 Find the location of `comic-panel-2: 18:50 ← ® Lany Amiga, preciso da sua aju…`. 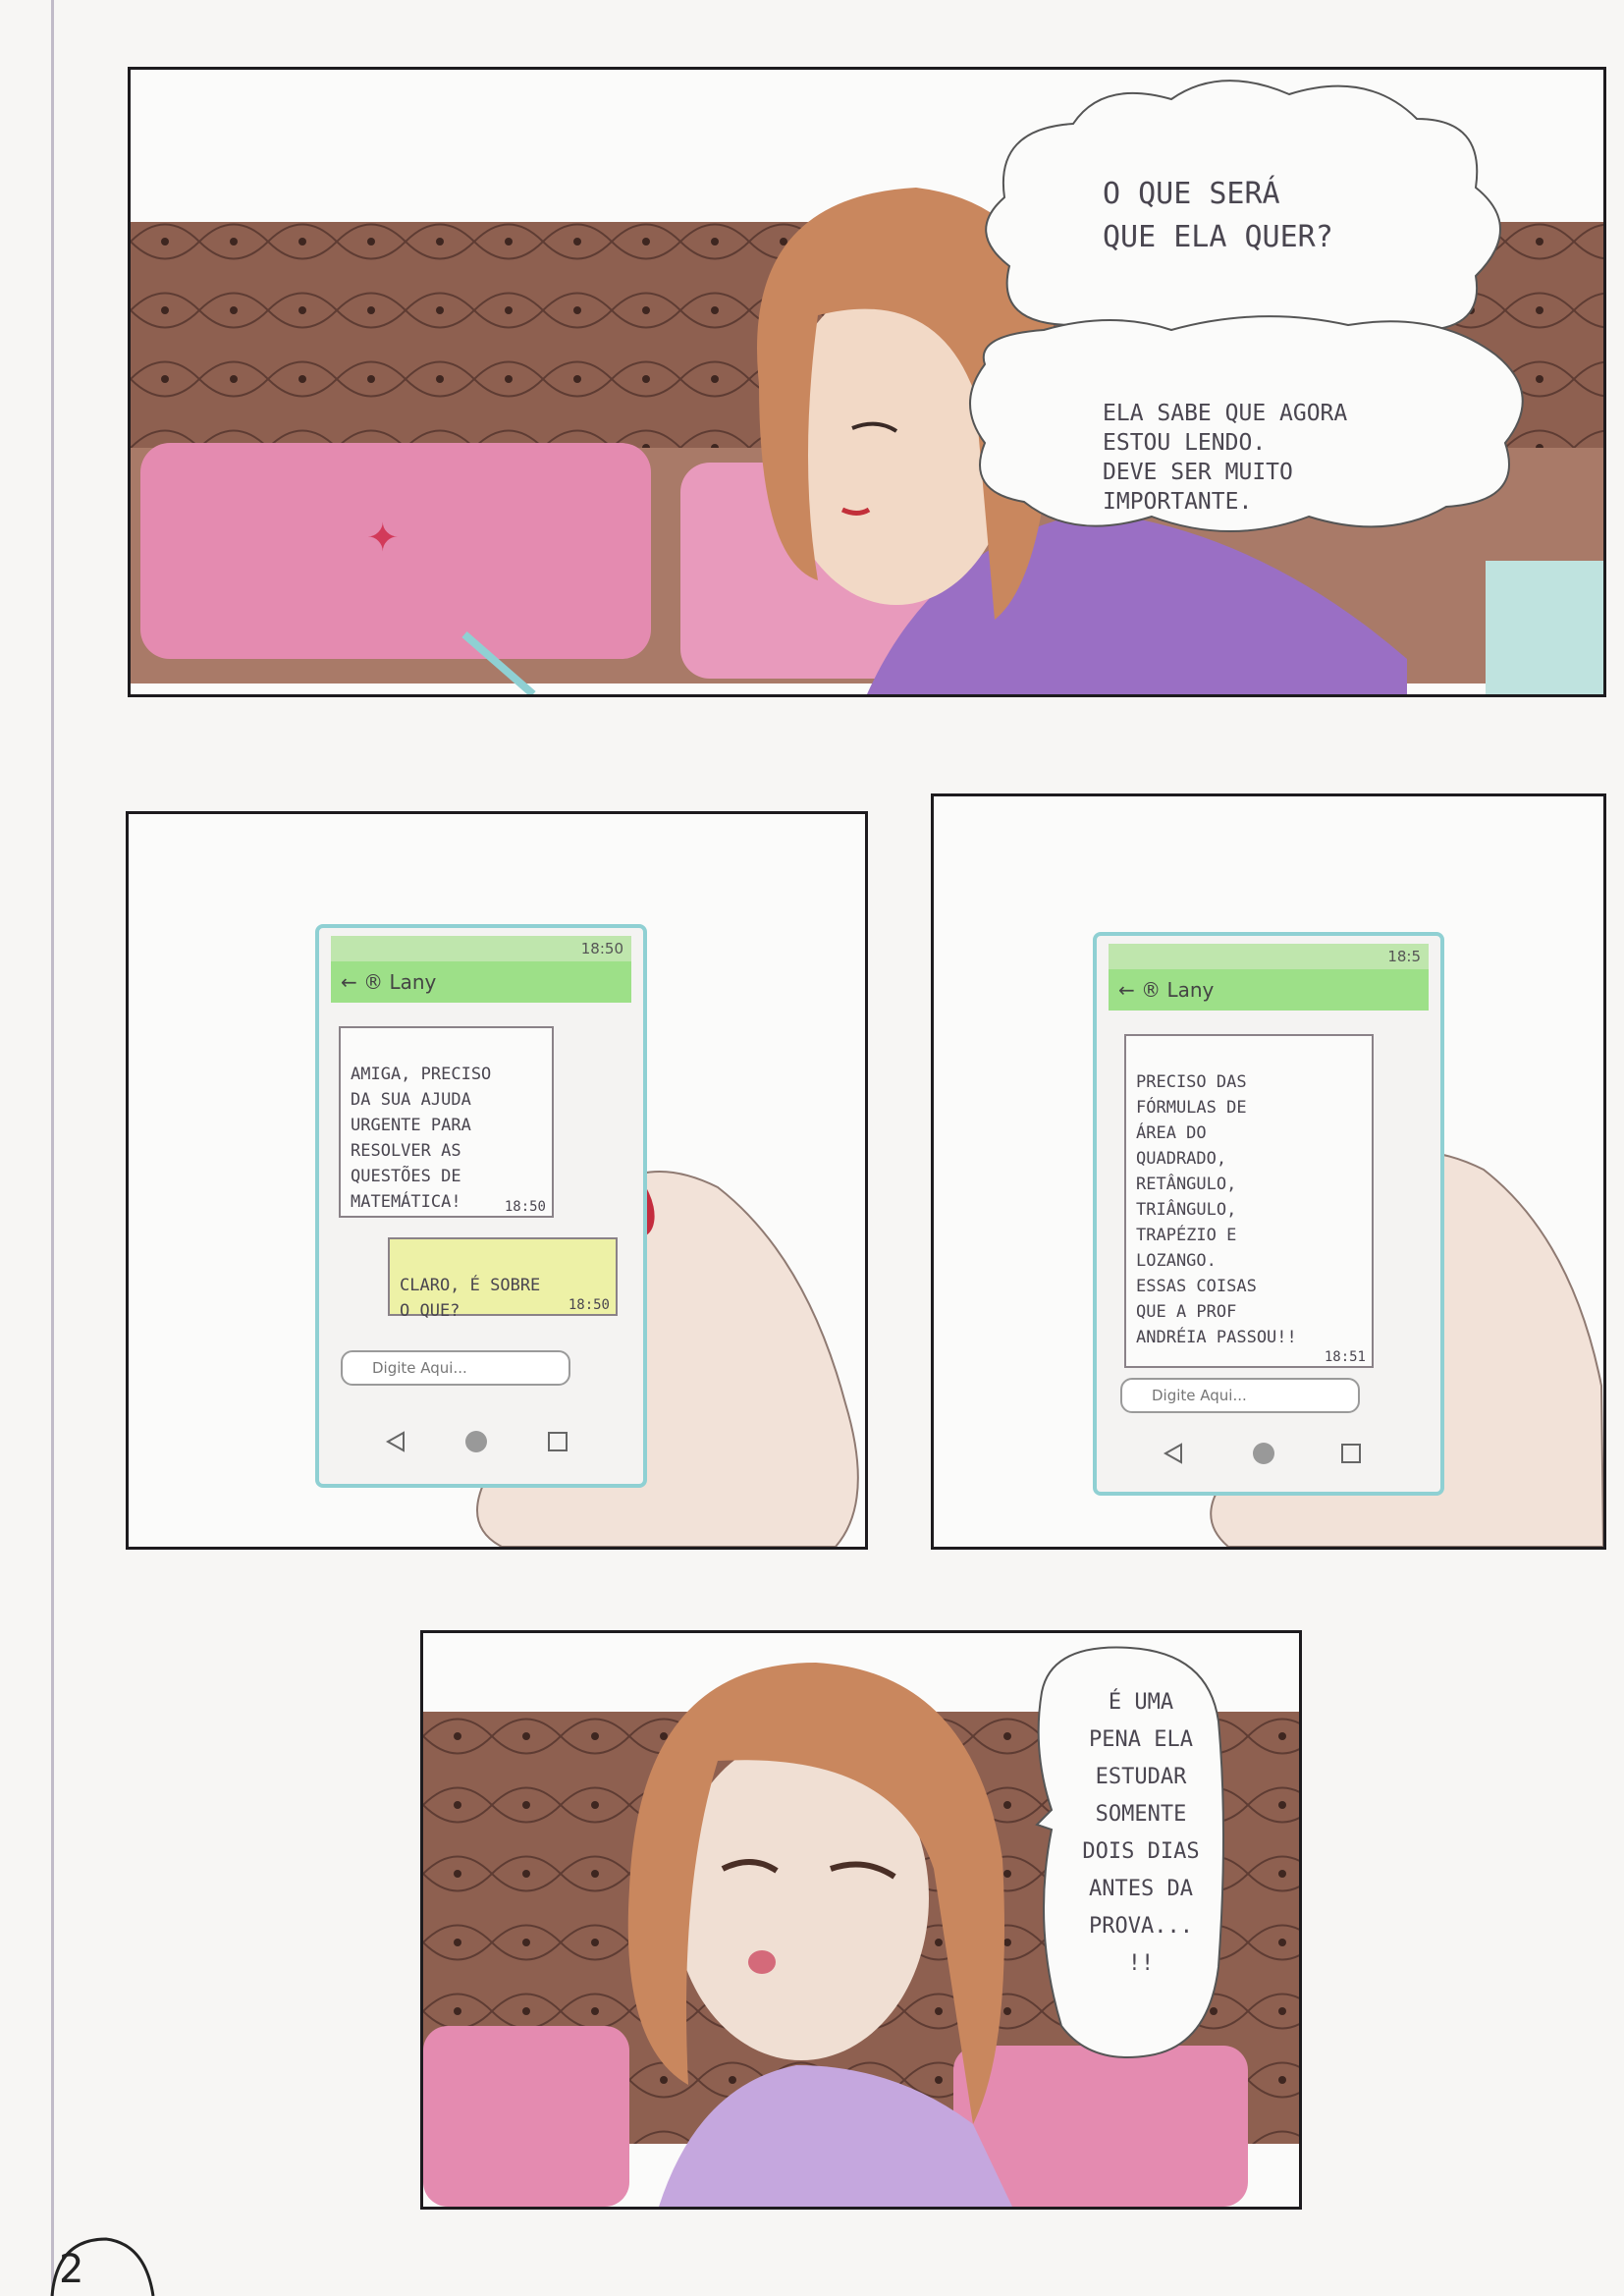

comic-panel-2: 18:50 ← ® Lany Amiga, preciso da sua aju… is located at coordinates (497, 1180).